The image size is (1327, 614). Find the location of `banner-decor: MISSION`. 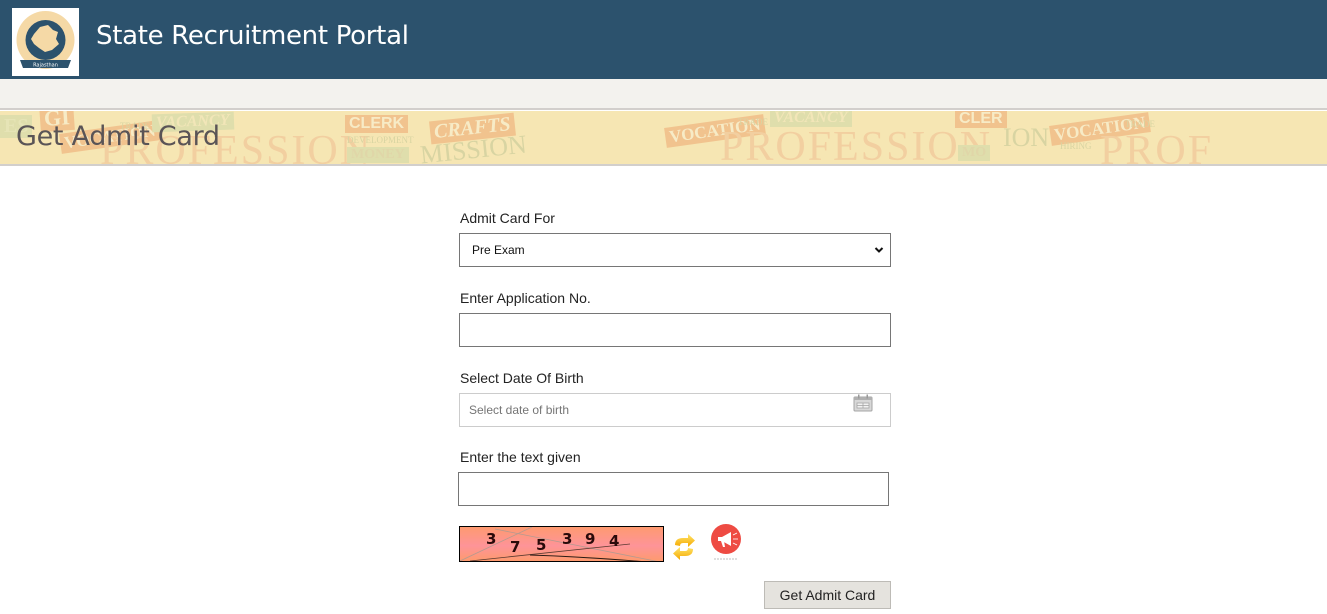

banner-decor: MISSION is located at coordinates (473, 147).